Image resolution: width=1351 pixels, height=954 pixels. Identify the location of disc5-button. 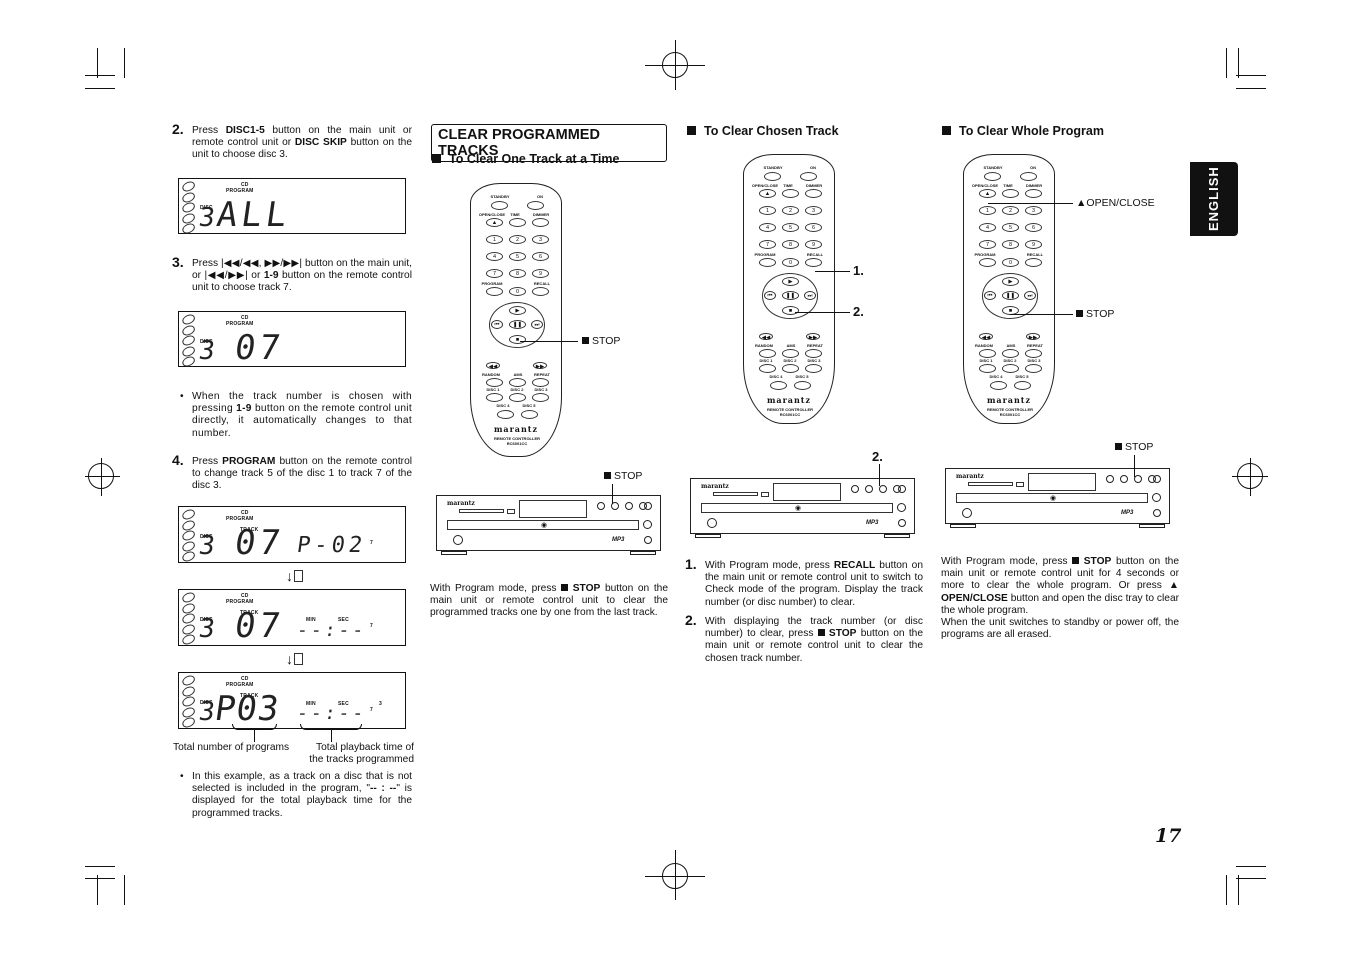
(1022, 385).